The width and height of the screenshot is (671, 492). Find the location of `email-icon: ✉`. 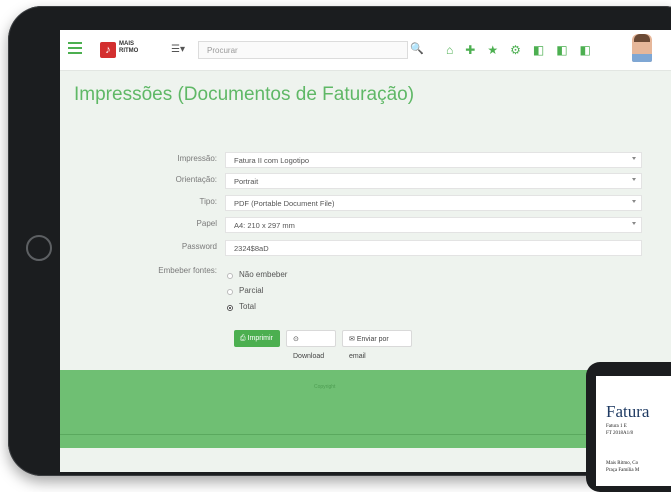

email-icon: ✉ is located at coordinates (352, 339).